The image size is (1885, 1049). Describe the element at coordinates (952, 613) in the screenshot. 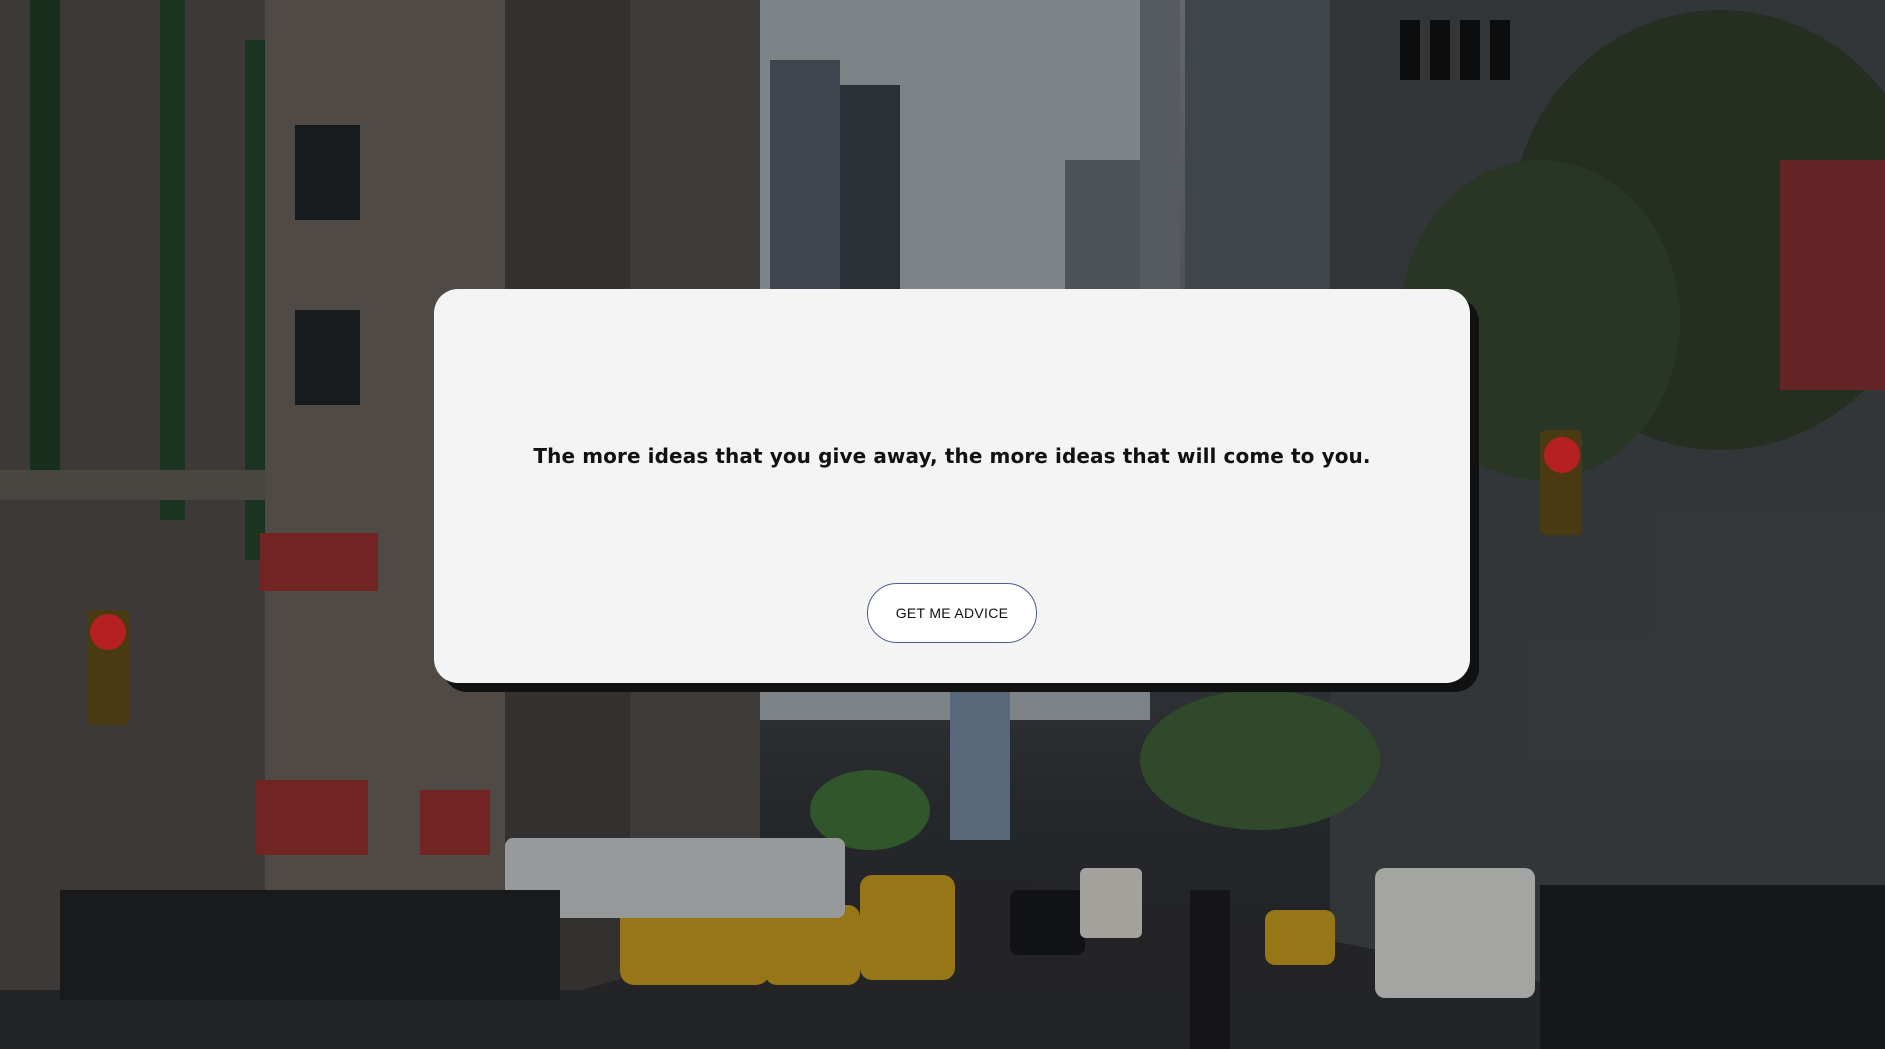

I see `get-advice-button: GET ME ADVICE` at that location.